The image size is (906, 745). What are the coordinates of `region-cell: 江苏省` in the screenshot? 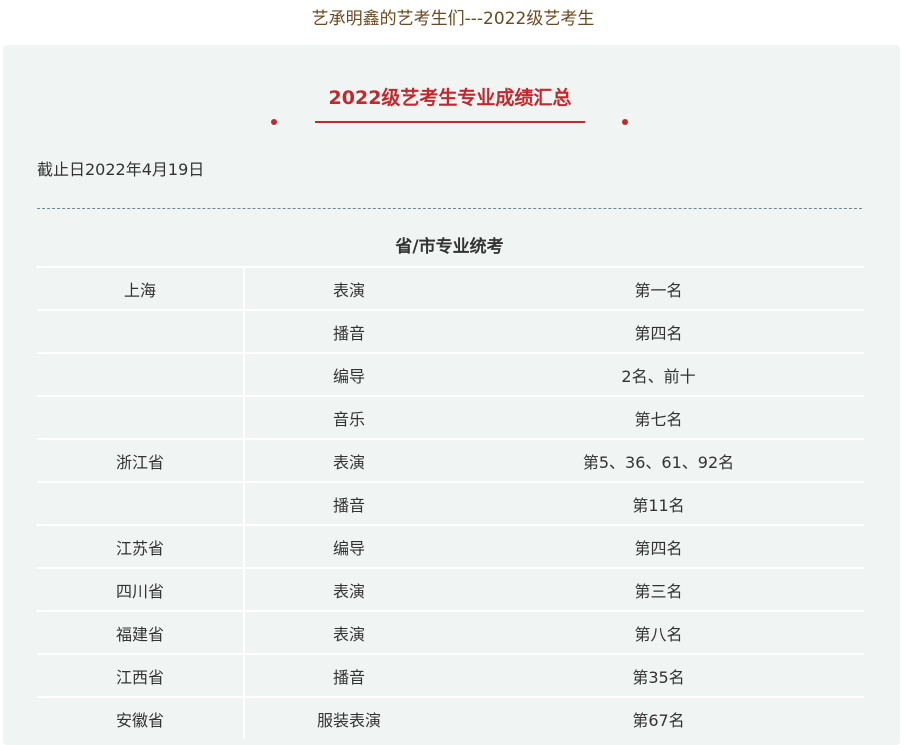 It's located at (141, 546).